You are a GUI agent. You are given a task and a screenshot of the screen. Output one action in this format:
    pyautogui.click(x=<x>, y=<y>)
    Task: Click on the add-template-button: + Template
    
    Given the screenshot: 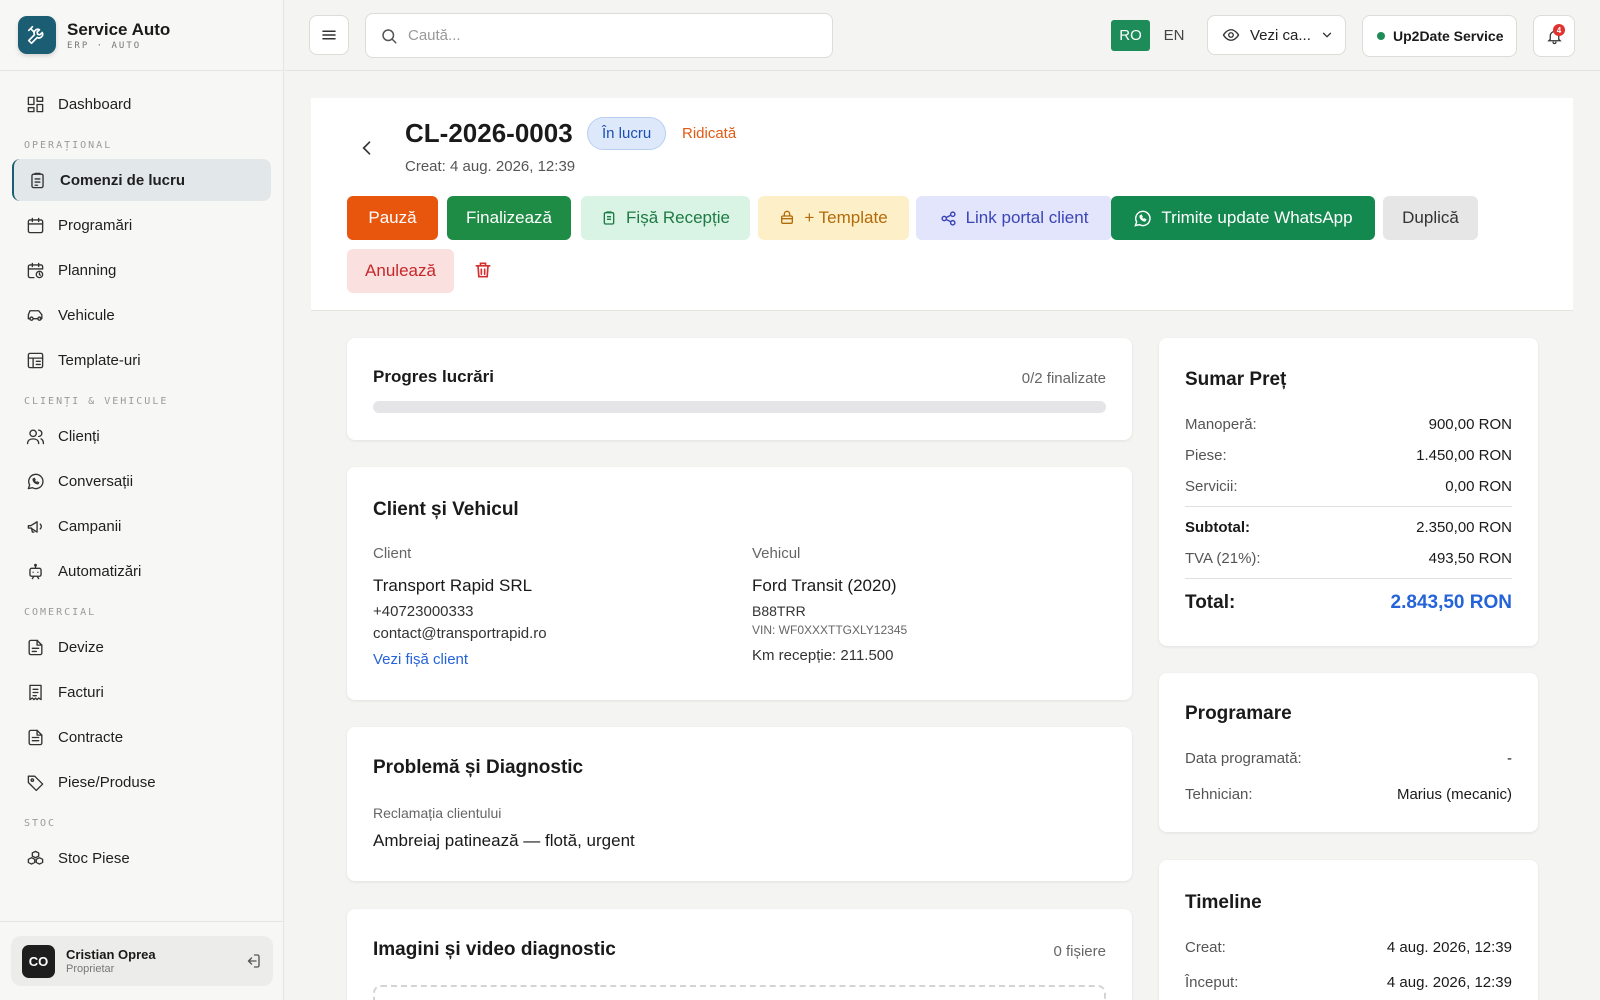 What is the action you would take?
    pyautogui.click(x=833, y=218)
    